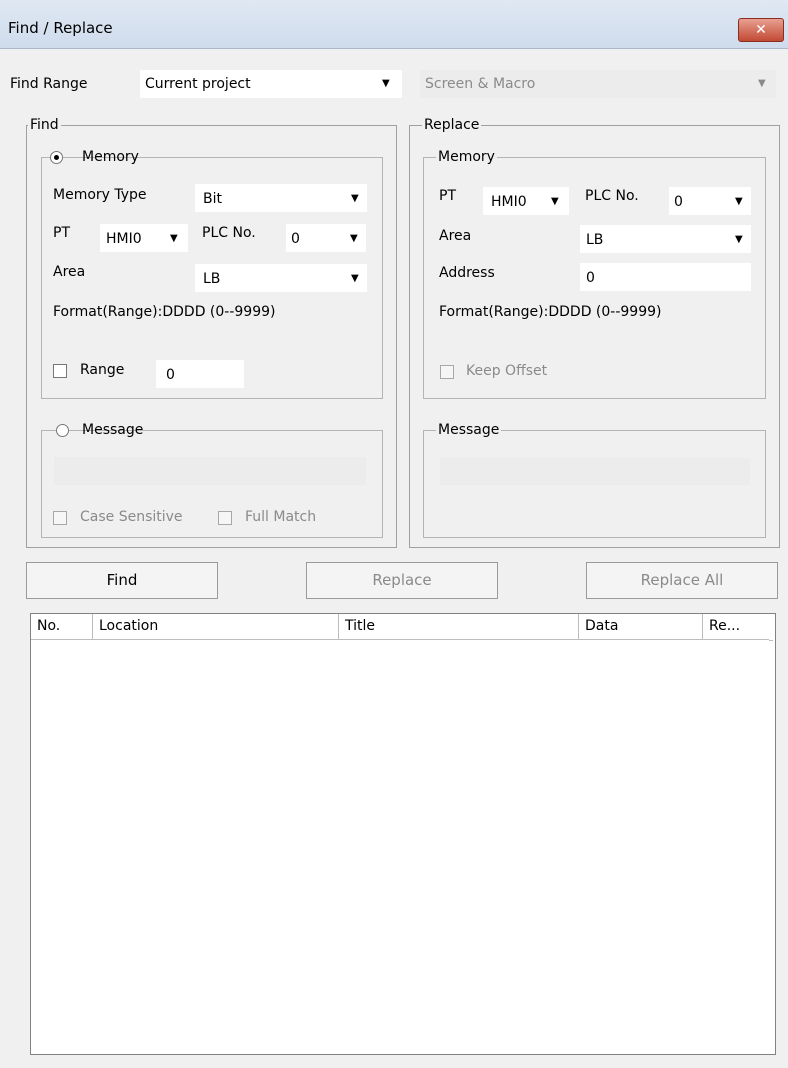 Image resolution: width=788 pixels, height=1068 pixels. I want to click on replace-message-input, so click(595, 471).